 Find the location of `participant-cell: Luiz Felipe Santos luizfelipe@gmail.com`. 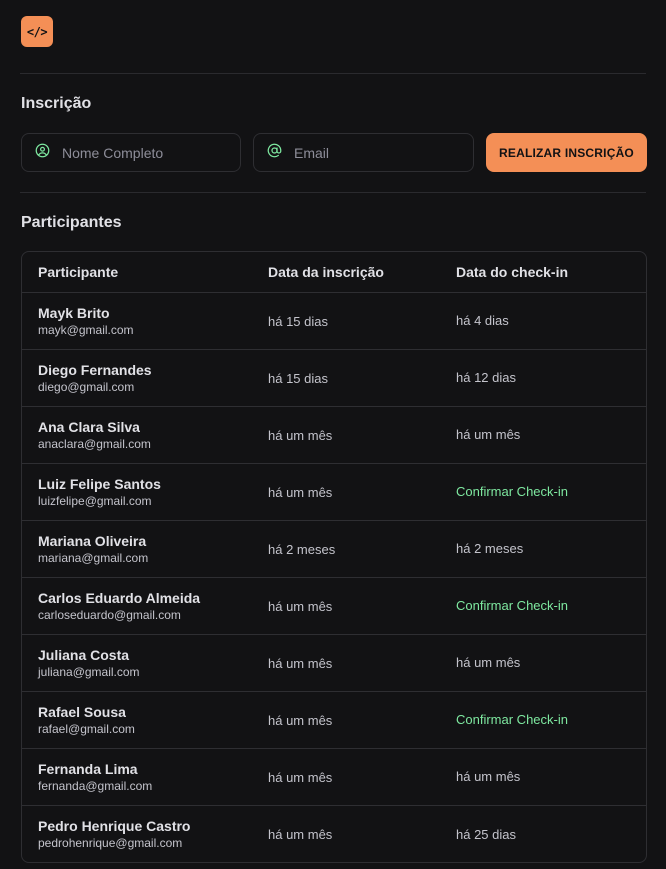

participant-cell: Luiz Felipe Santos luizfelipe@gmail.com is located at coordinates (145, 492).